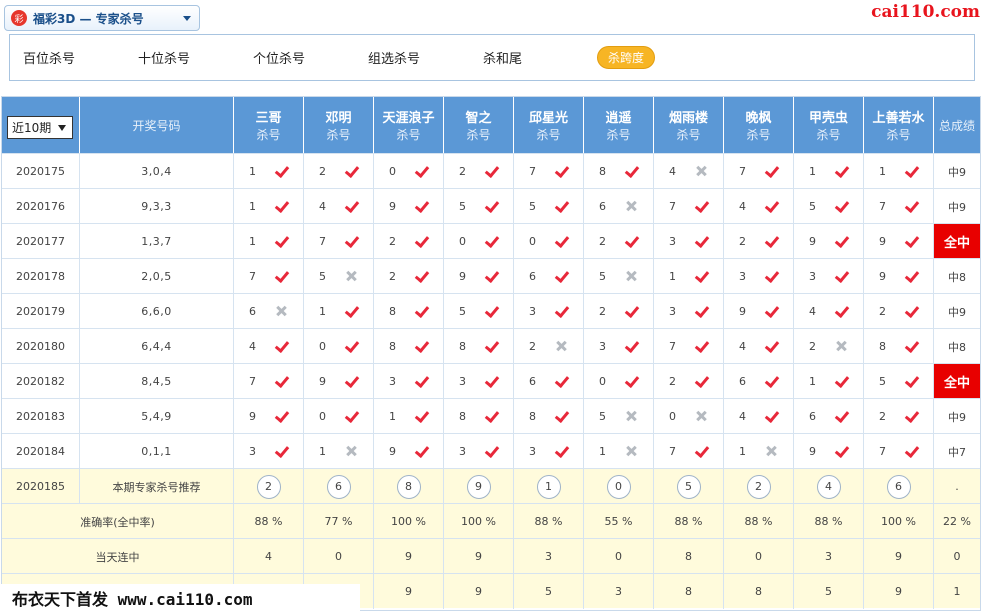 This screenshot has width=984, height=611. What do you see at coordinates (339, 125) in the screenshot?
I see `expert-header: 邓明 杀号` at bounding box center [339, 125].